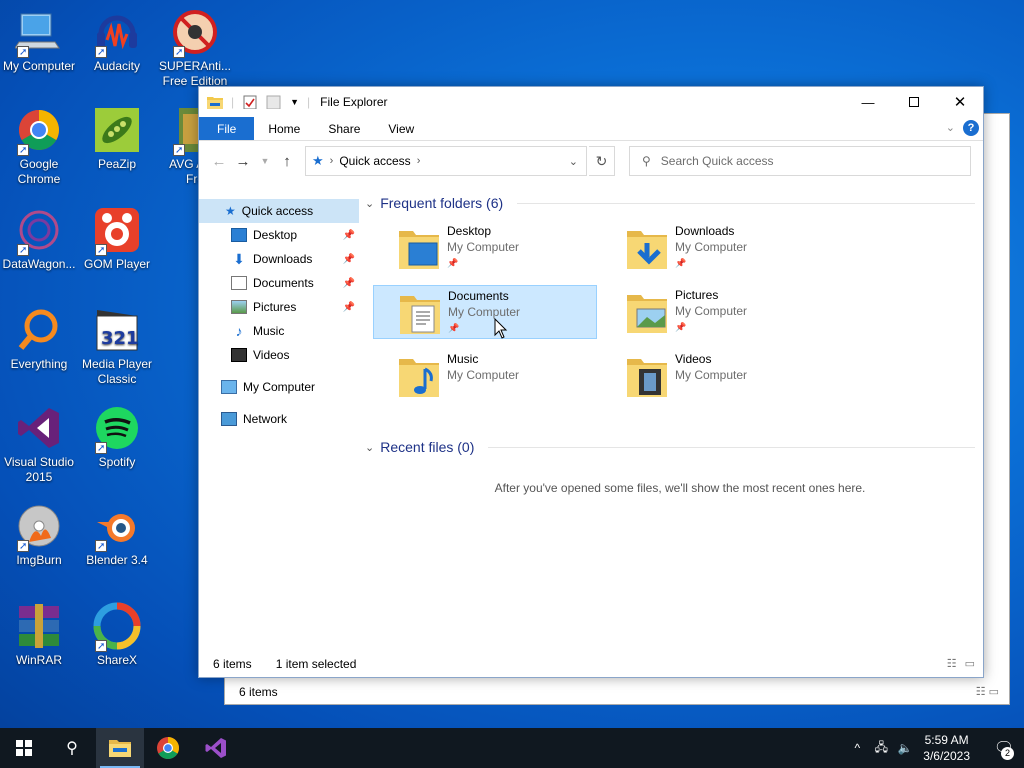 The width and height of the screenshot is (1024, 768). Describe the element at coordinates (274, 102) in the screenshot. I see `new-folder-icon` at that location.